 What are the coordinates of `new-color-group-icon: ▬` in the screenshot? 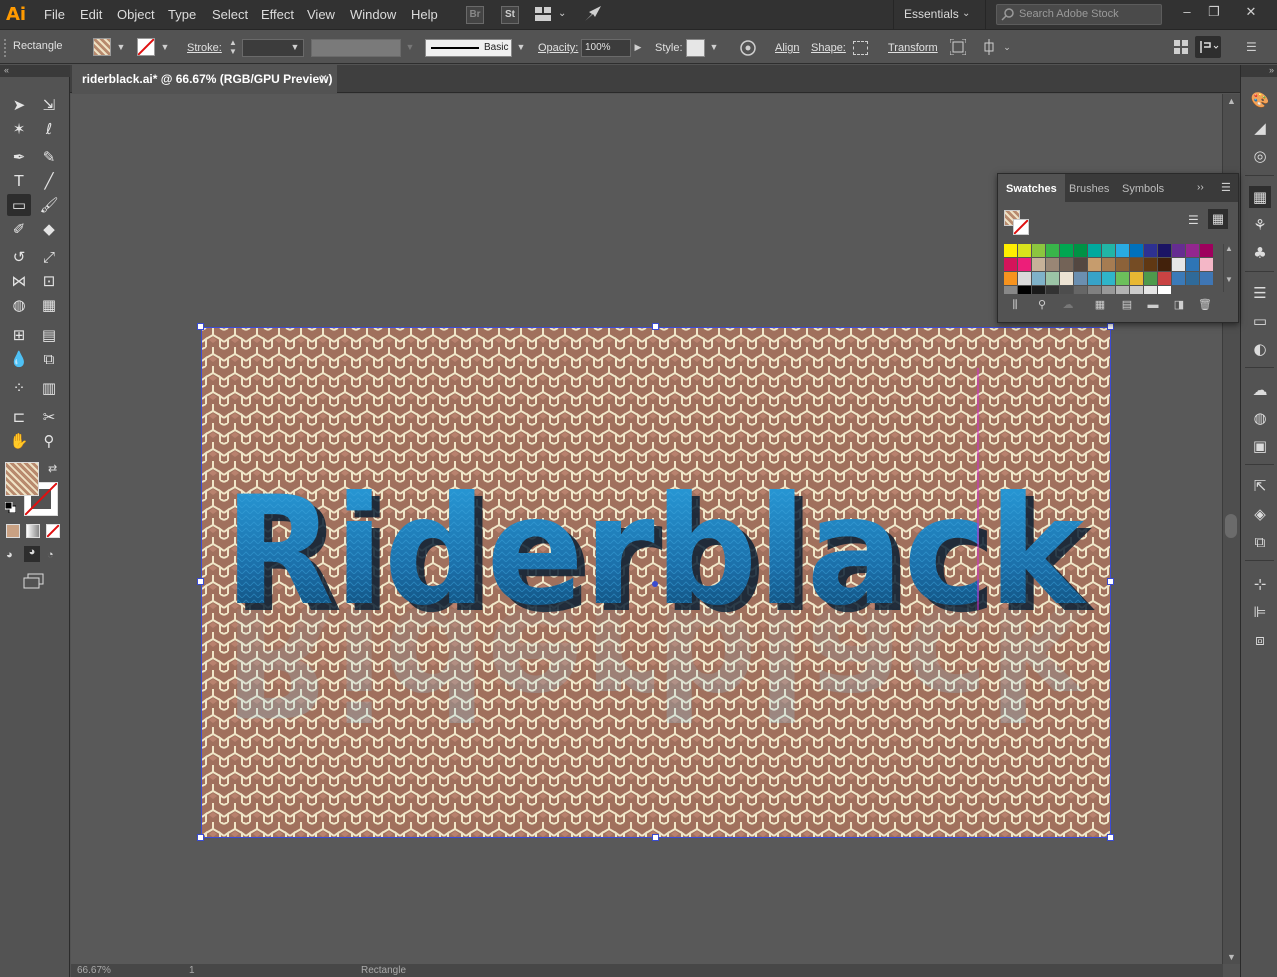 It's located at (1153, 305).